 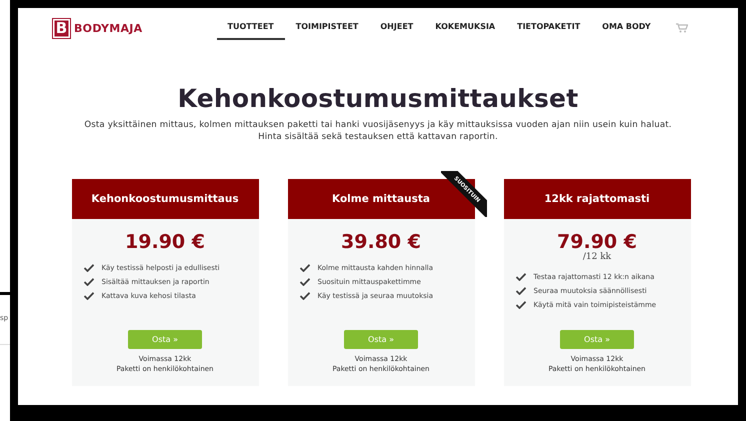 What do you see at coordinates (597, 242) in the screenshot?
I see `price: 79.90 €` at bounding box center [597, 242].